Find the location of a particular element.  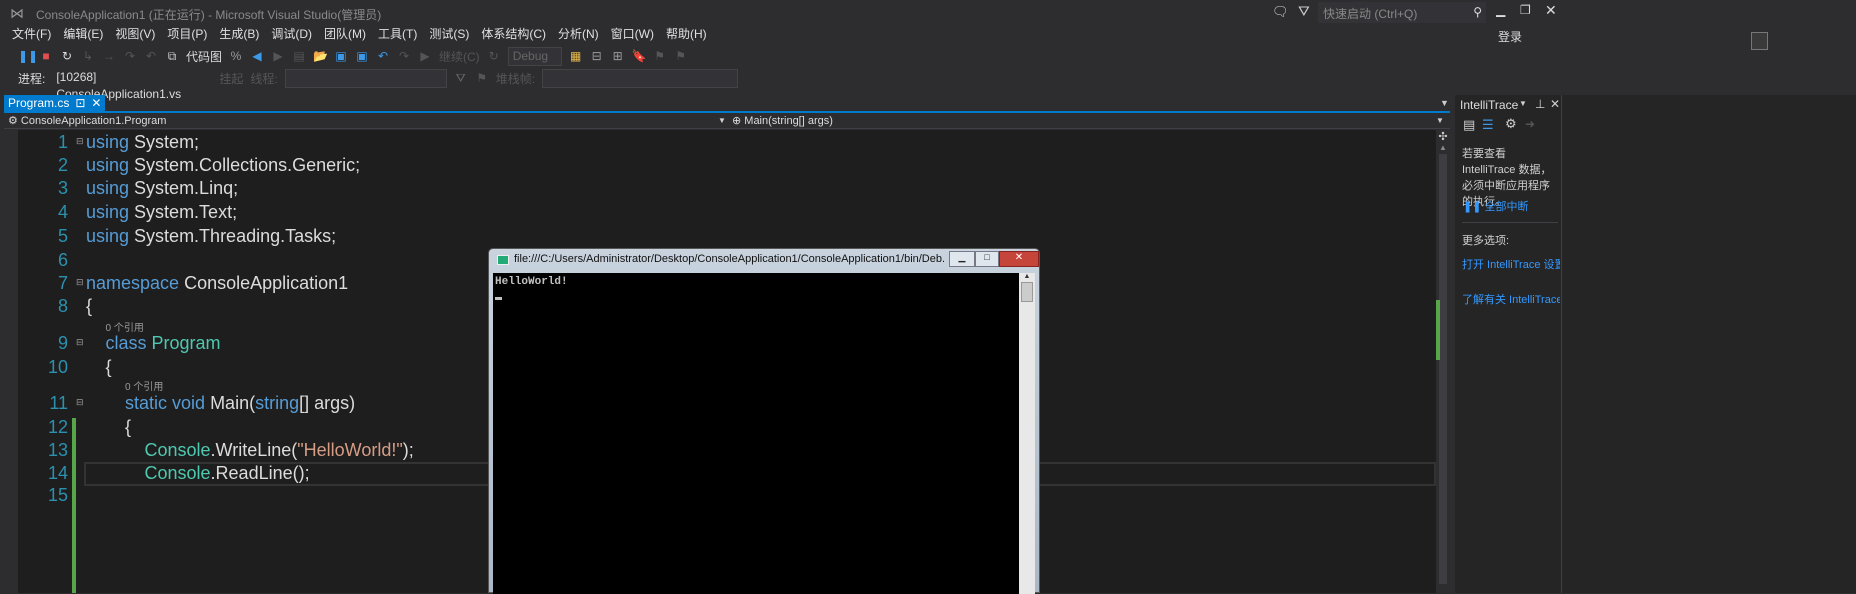

learn-more-link: 了解有关 IntelliTrace is located at coordinates (1511, 299).